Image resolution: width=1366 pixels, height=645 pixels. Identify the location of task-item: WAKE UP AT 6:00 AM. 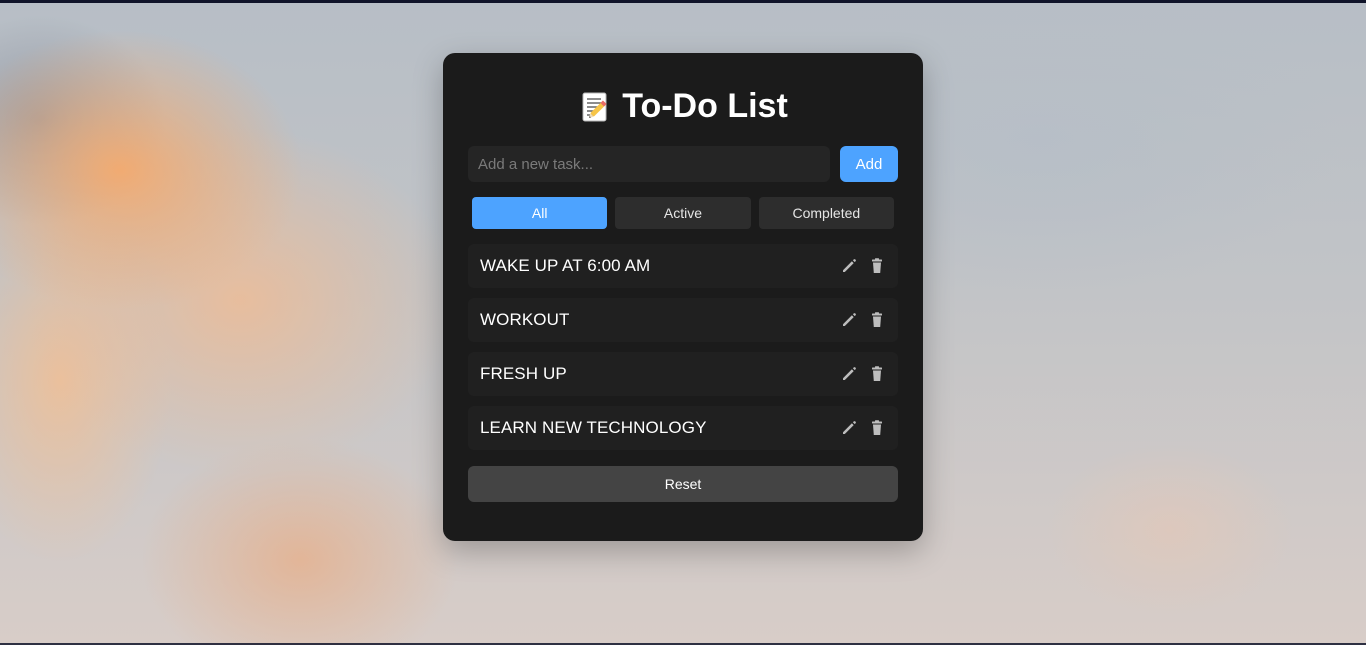
(683, 266).